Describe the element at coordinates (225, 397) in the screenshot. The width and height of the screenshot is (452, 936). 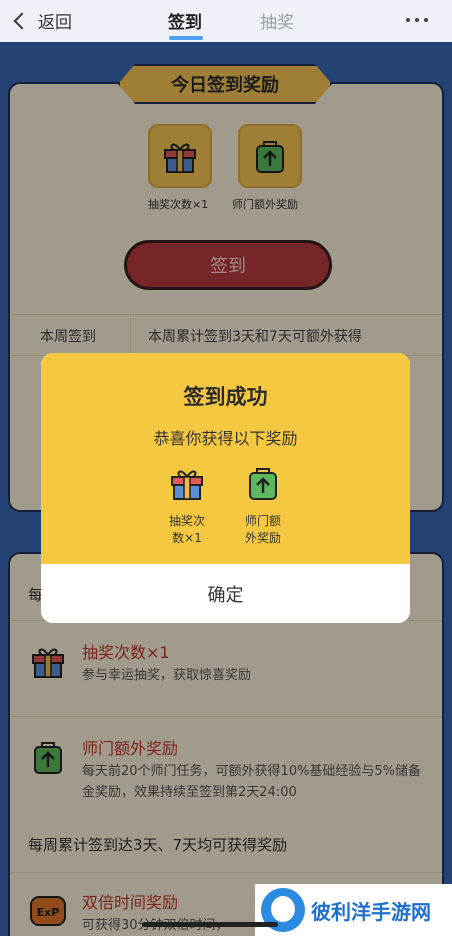
I see `dialog-title: 签到成功` at that location.